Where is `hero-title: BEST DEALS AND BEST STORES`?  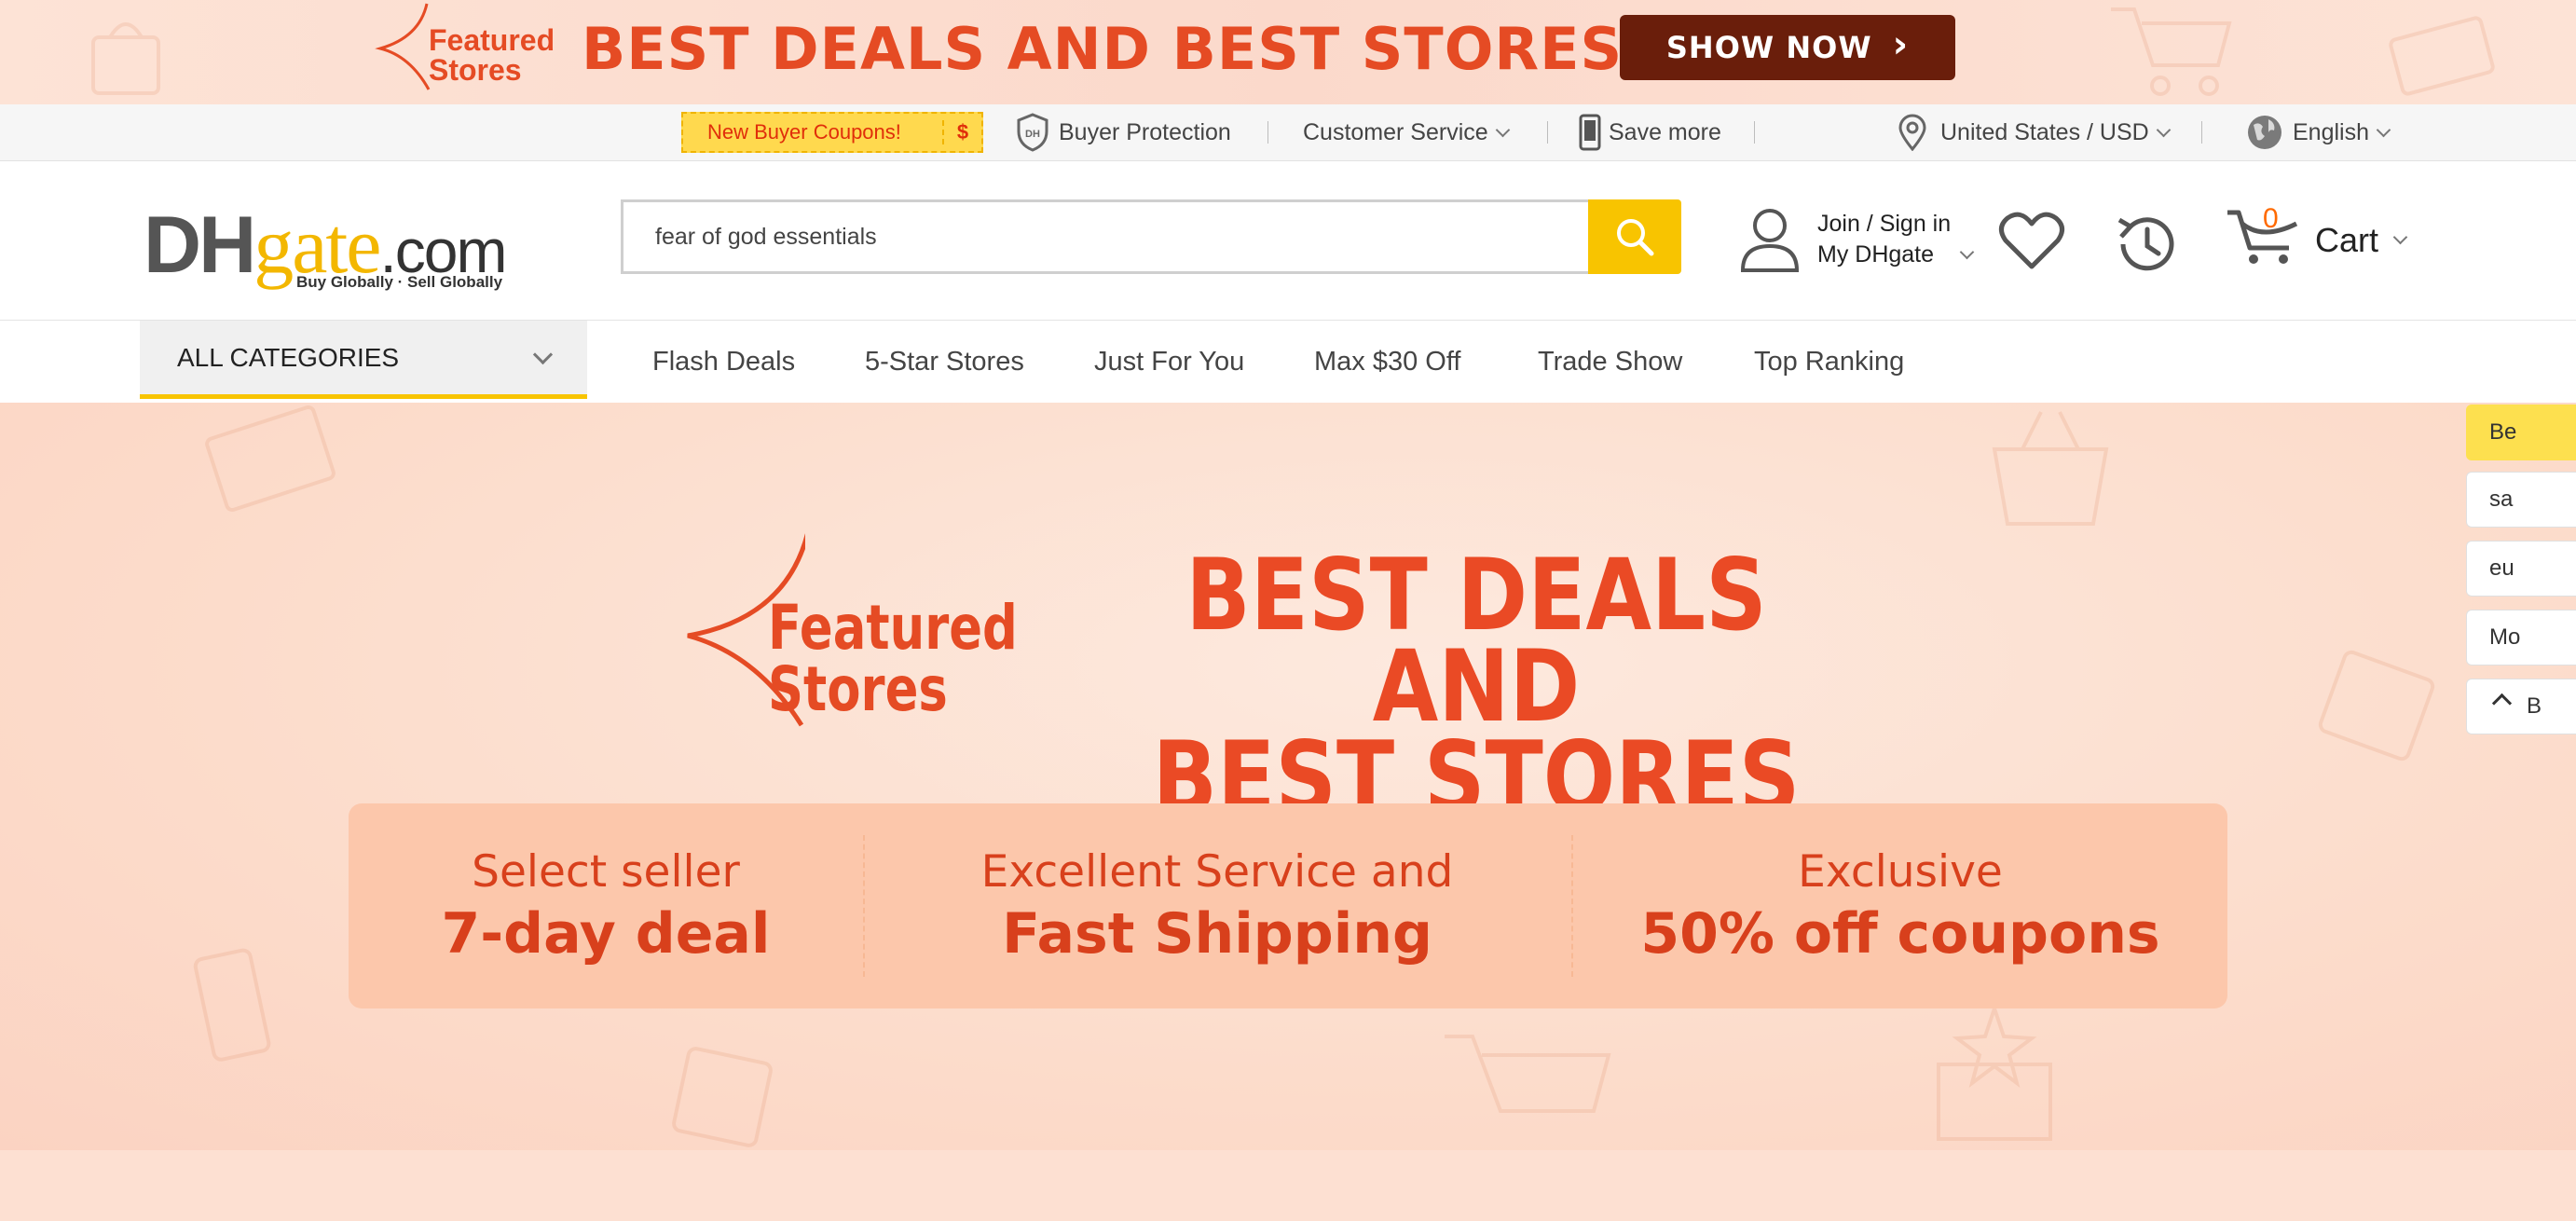 hero-title: BEST DEALS AND BEST STORES is located at coordinates (1476, 683).